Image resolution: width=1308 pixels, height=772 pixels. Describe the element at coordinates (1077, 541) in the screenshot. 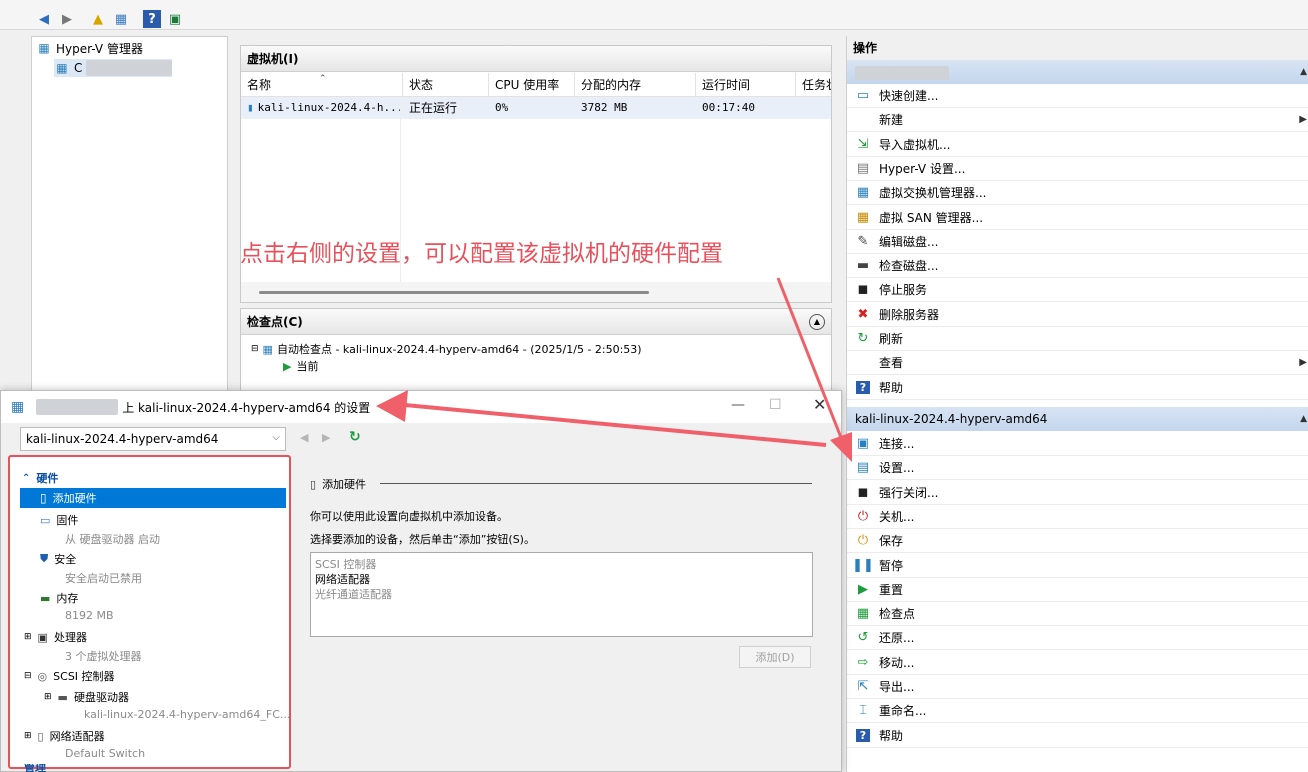

I see `action-item: ⏻ 保存` at that location.